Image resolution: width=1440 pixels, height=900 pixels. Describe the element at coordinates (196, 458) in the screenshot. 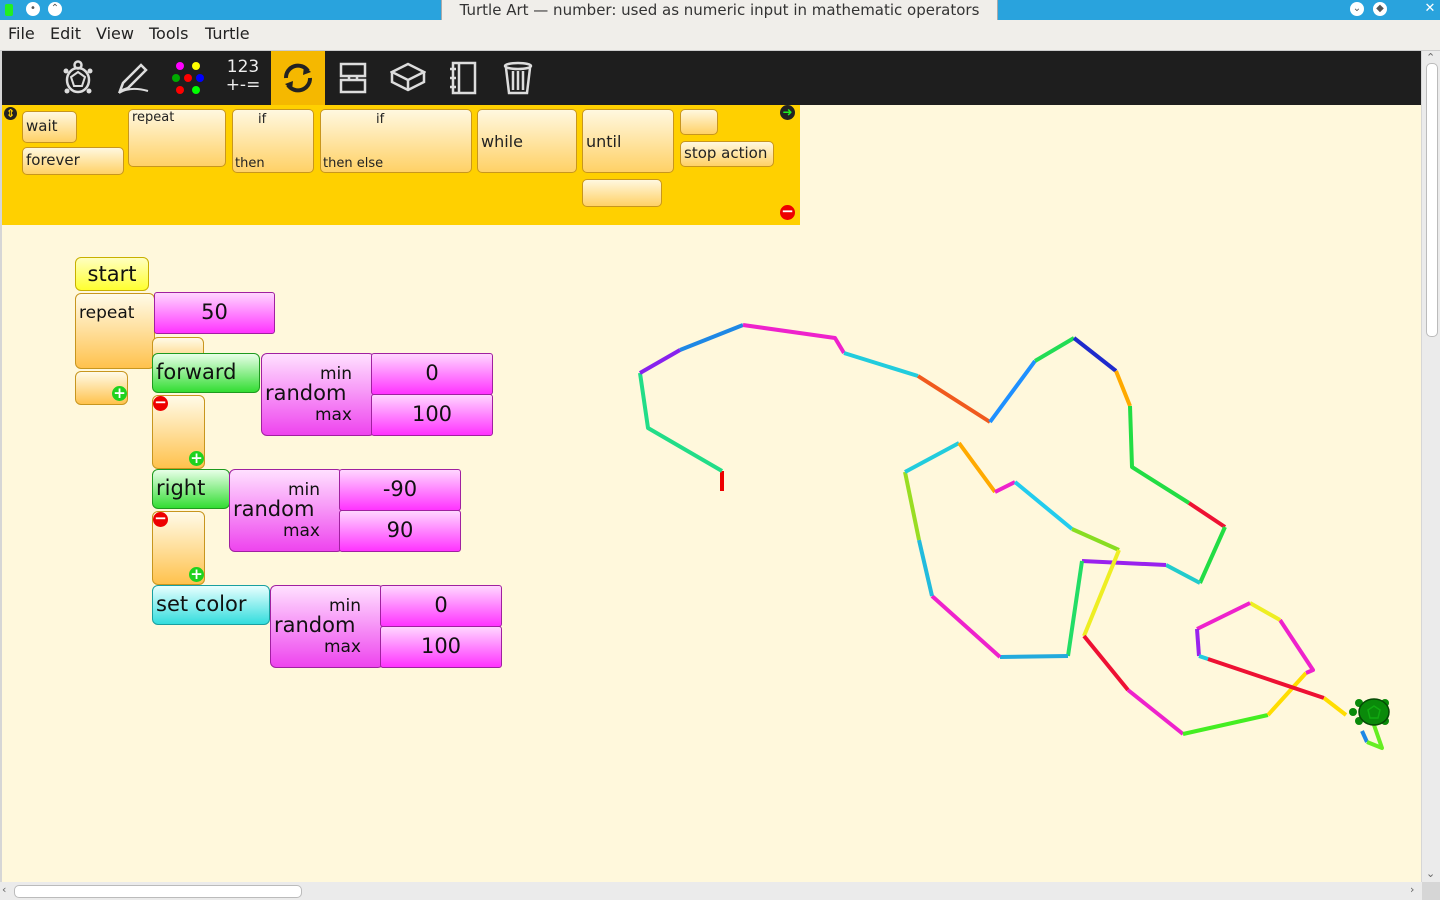

I see `expand-forward-icon: +` at that location.